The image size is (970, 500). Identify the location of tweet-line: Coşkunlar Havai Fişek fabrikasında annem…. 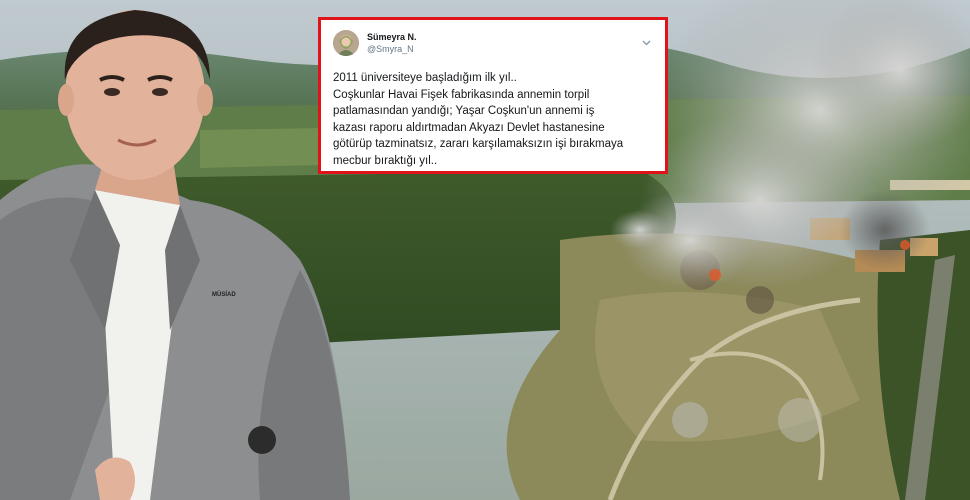
(461, 94).